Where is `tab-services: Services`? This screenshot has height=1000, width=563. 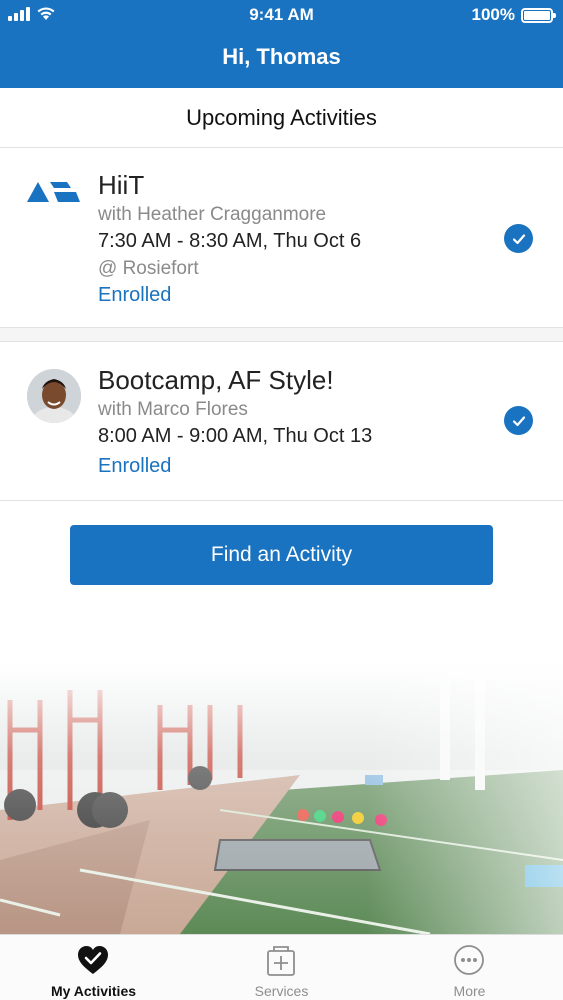 tab-services: Services is located at coordinates (281, 967).